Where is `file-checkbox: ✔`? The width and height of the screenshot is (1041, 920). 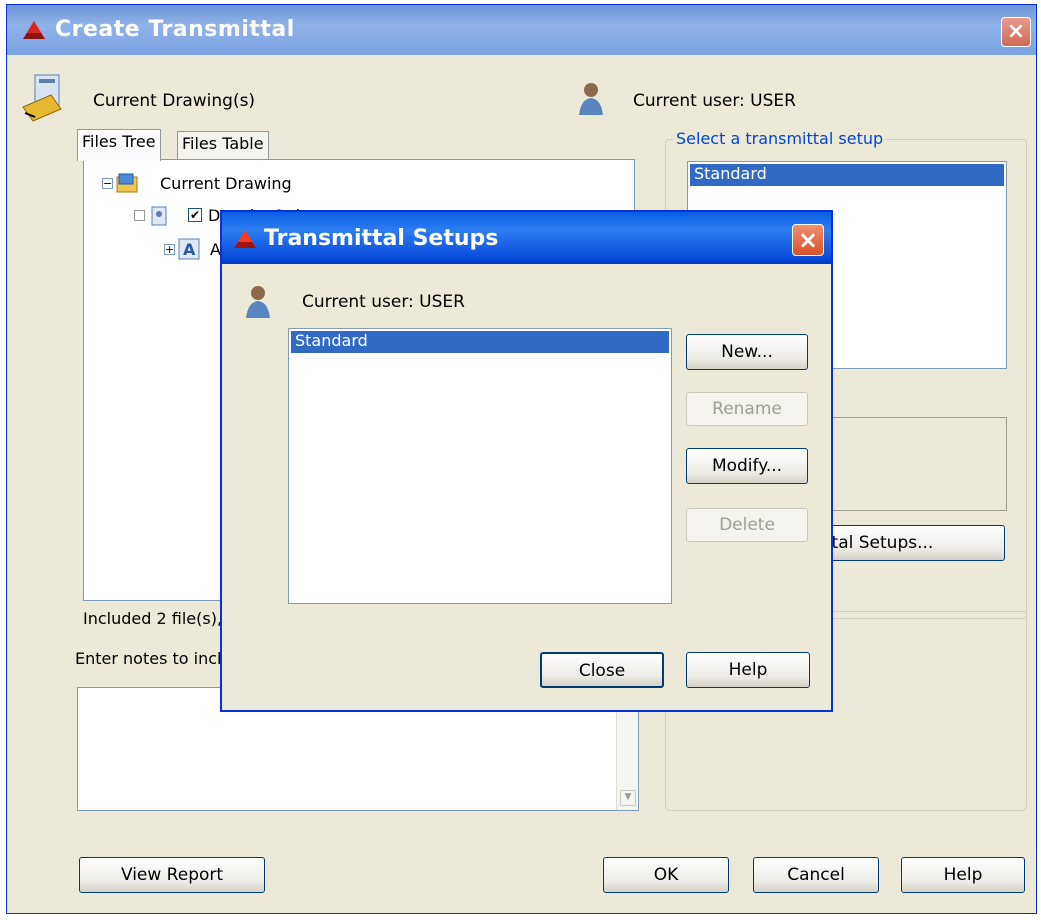
file-checkbox: ✔ is located at coordinates (195, 215).